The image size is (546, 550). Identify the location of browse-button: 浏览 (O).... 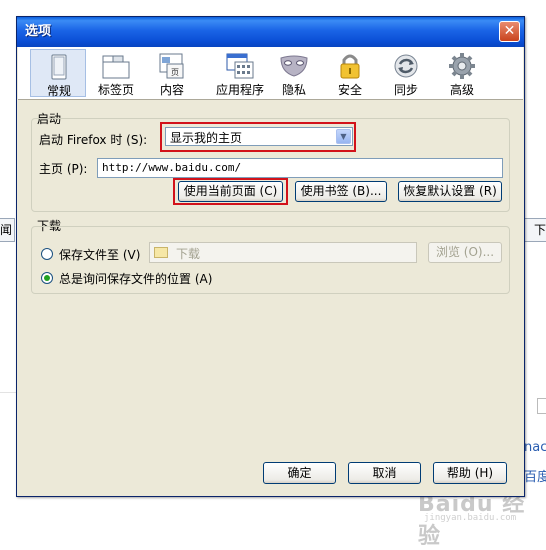
(465, 252).